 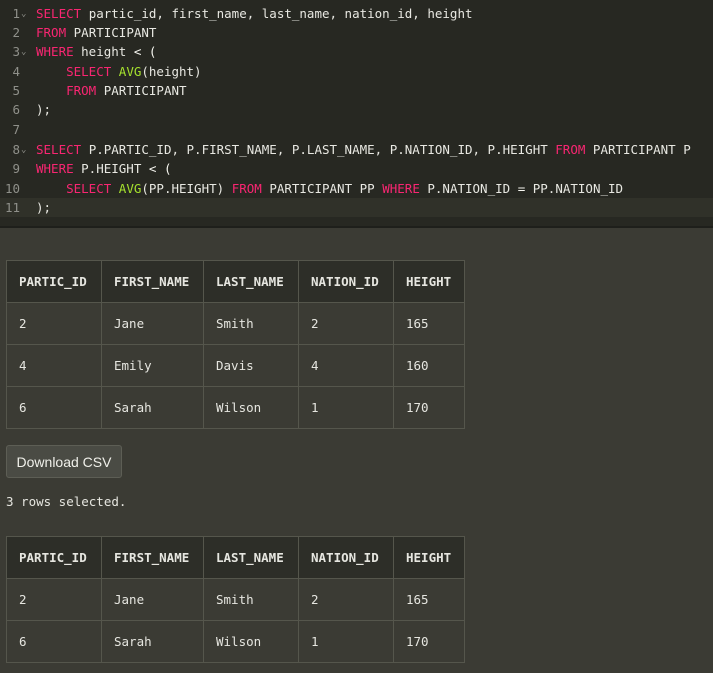 What do you see at coordinates (251, 365) in the screenshot?
I see `table-cell: Davis` at bounding box center [251, 365].